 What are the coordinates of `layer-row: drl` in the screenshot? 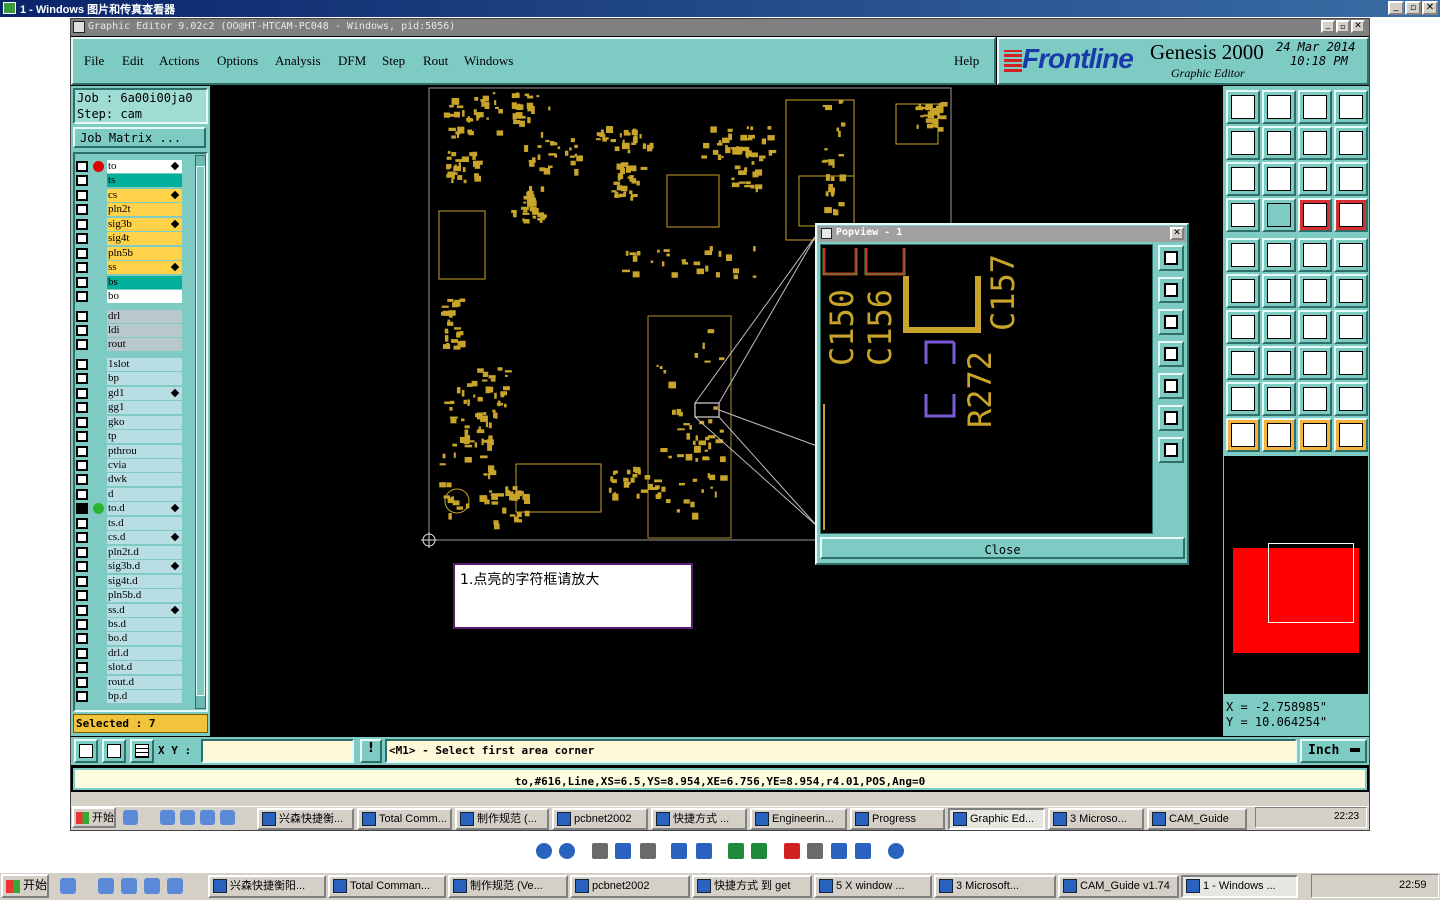 It's located at (129, 316).